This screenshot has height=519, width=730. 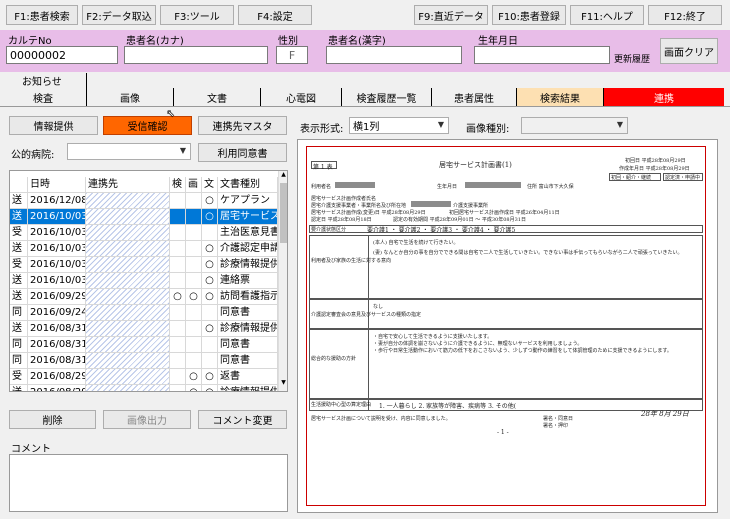 I want to click on kana-name-input, so click(x=196, y=55).